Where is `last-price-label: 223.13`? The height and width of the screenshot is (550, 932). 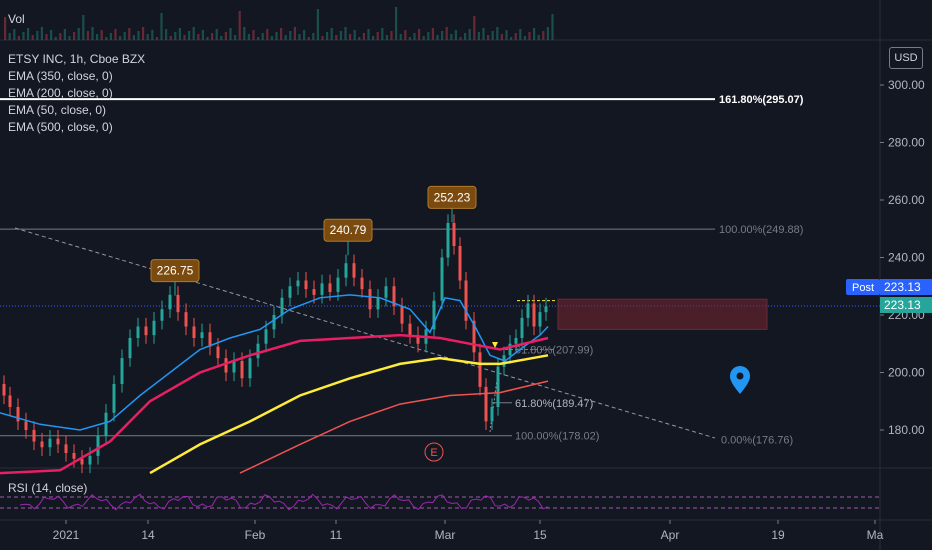
last-price-label: 223.13 is located at coordinates (902, 305).